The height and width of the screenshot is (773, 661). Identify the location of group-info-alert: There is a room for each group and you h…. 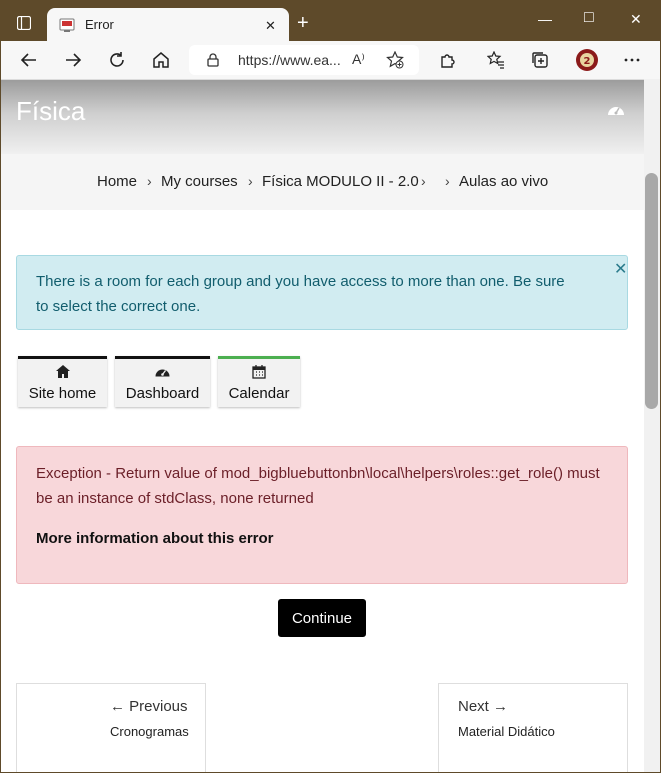
(322, 292).